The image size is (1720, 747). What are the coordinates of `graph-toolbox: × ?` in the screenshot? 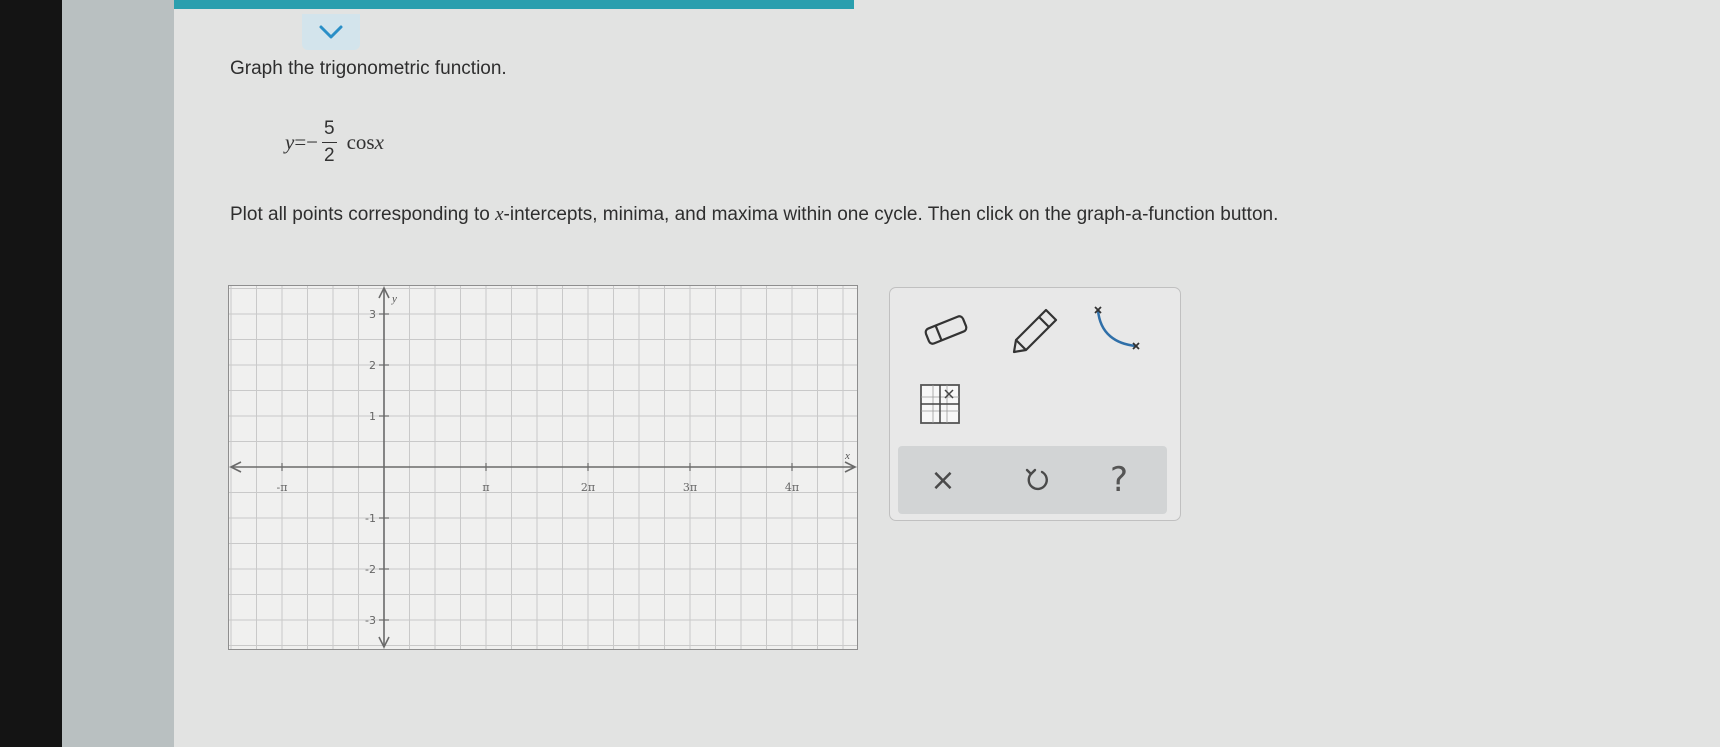 It's located at (1035, 404).